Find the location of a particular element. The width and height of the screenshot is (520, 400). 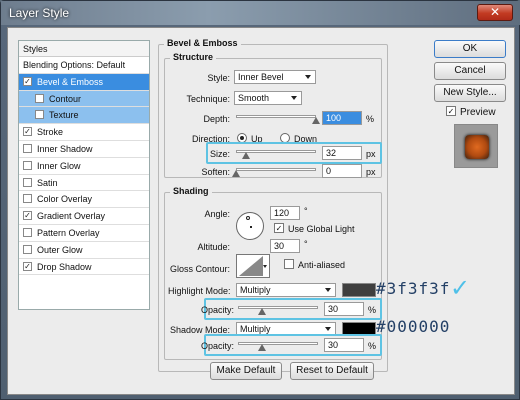

technique-select: Smooth is located at coordinates (268, 98).